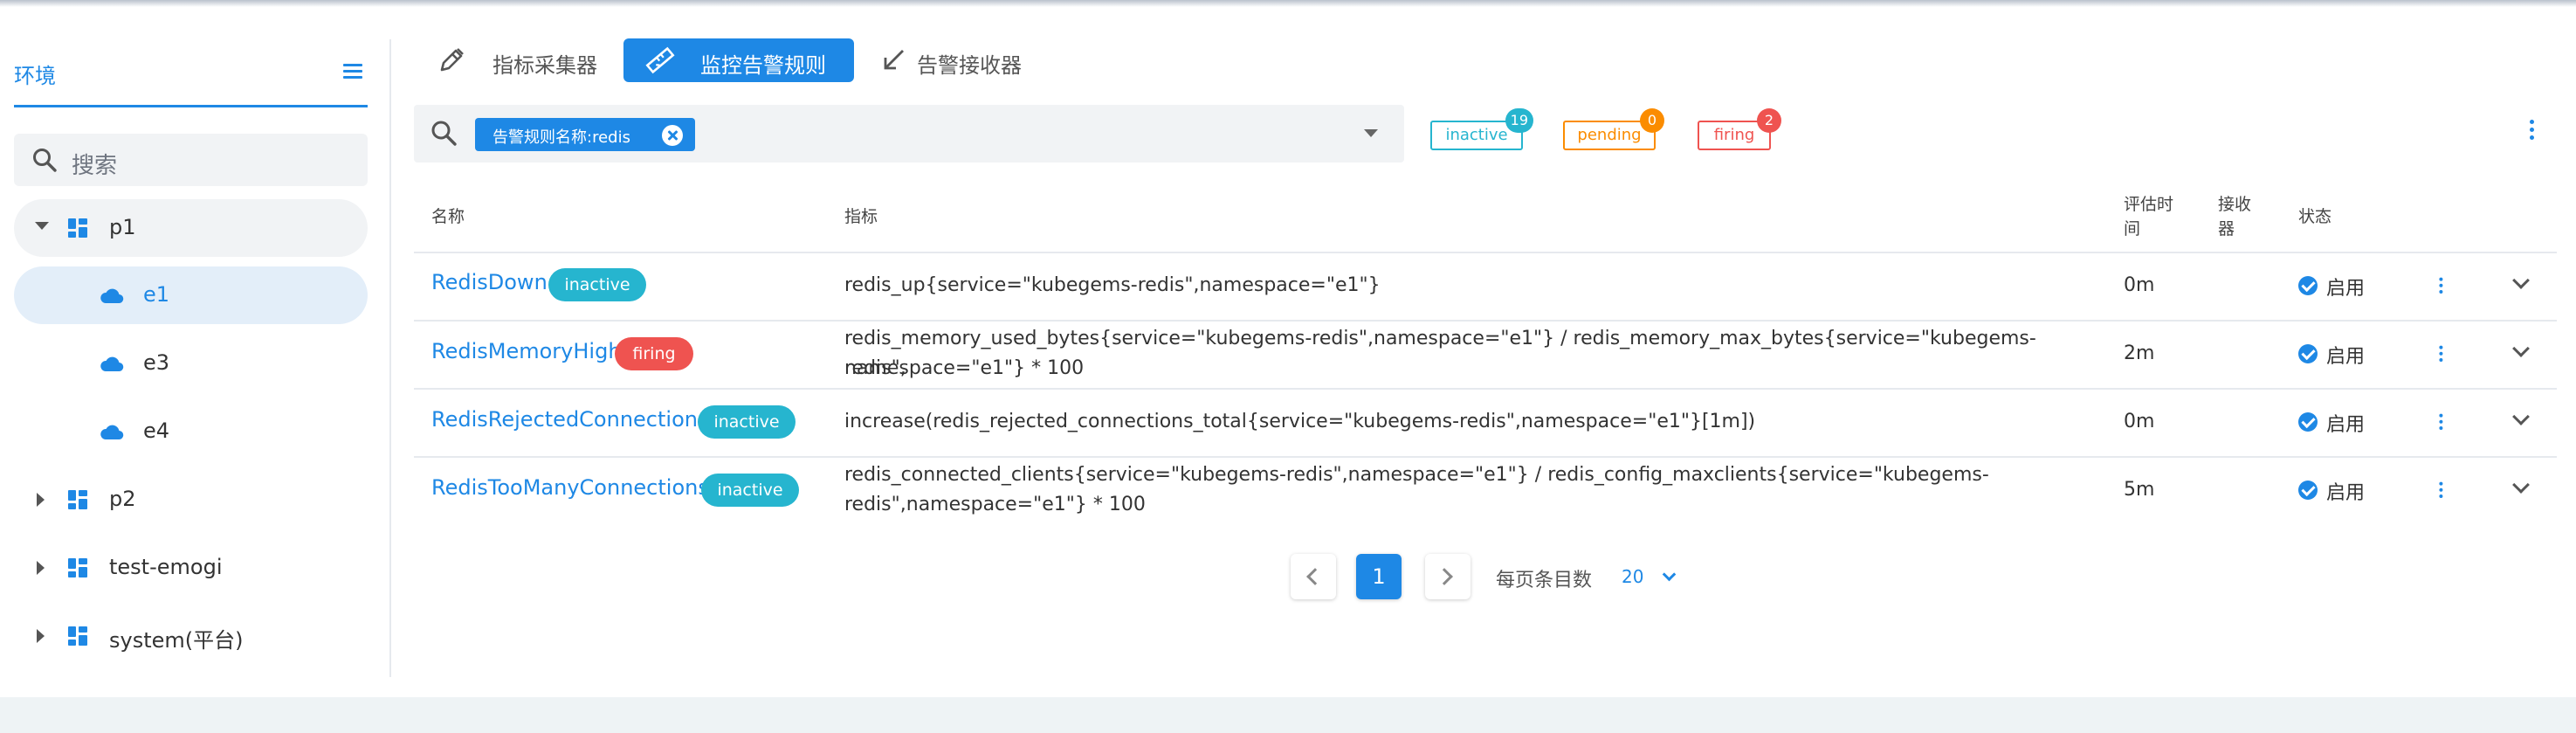 Image resolution: width=2576 pixels, height=733 pixels. I want to click on legend-label: pending, so click(1609, 135).